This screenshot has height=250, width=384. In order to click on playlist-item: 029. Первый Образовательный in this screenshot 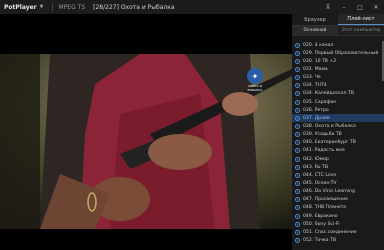, I will do `click(338, 53)`.